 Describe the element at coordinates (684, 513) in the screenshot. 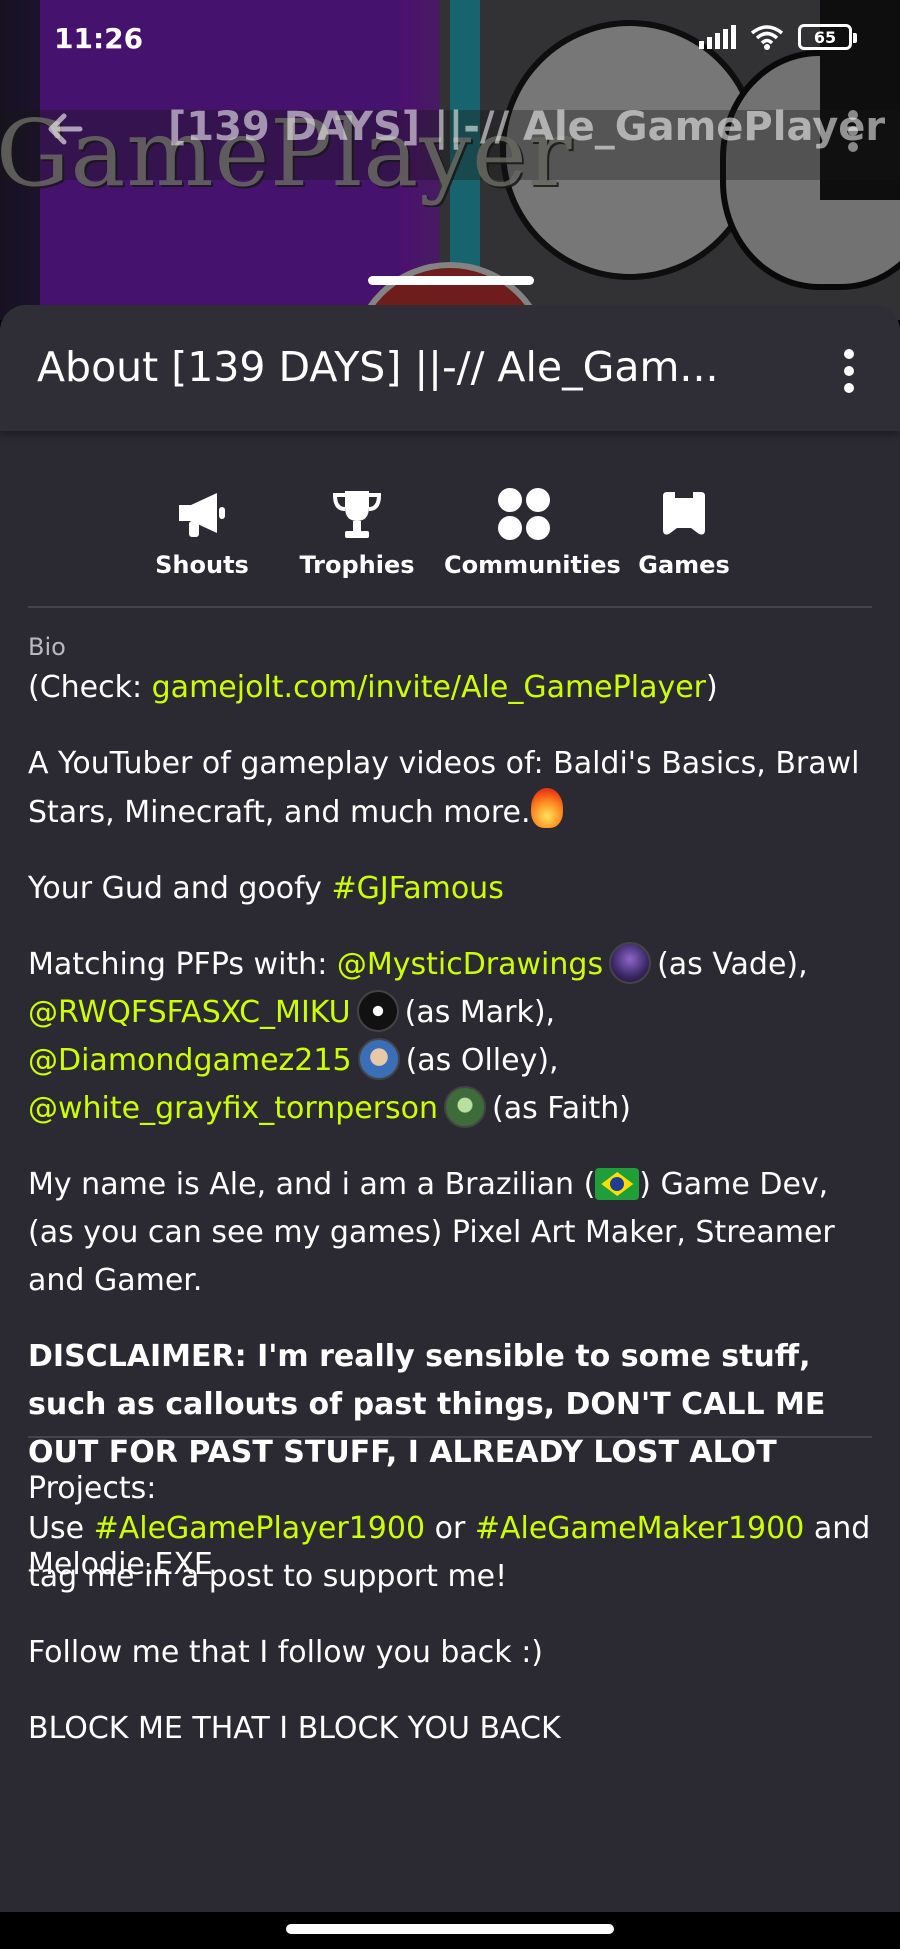

I see `gamepad-icon` at that location.